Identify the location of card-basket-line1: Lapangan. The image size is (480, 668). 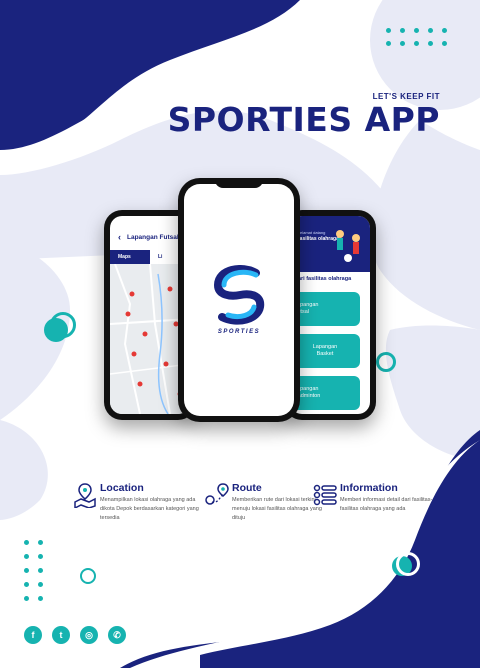
(325, 347).